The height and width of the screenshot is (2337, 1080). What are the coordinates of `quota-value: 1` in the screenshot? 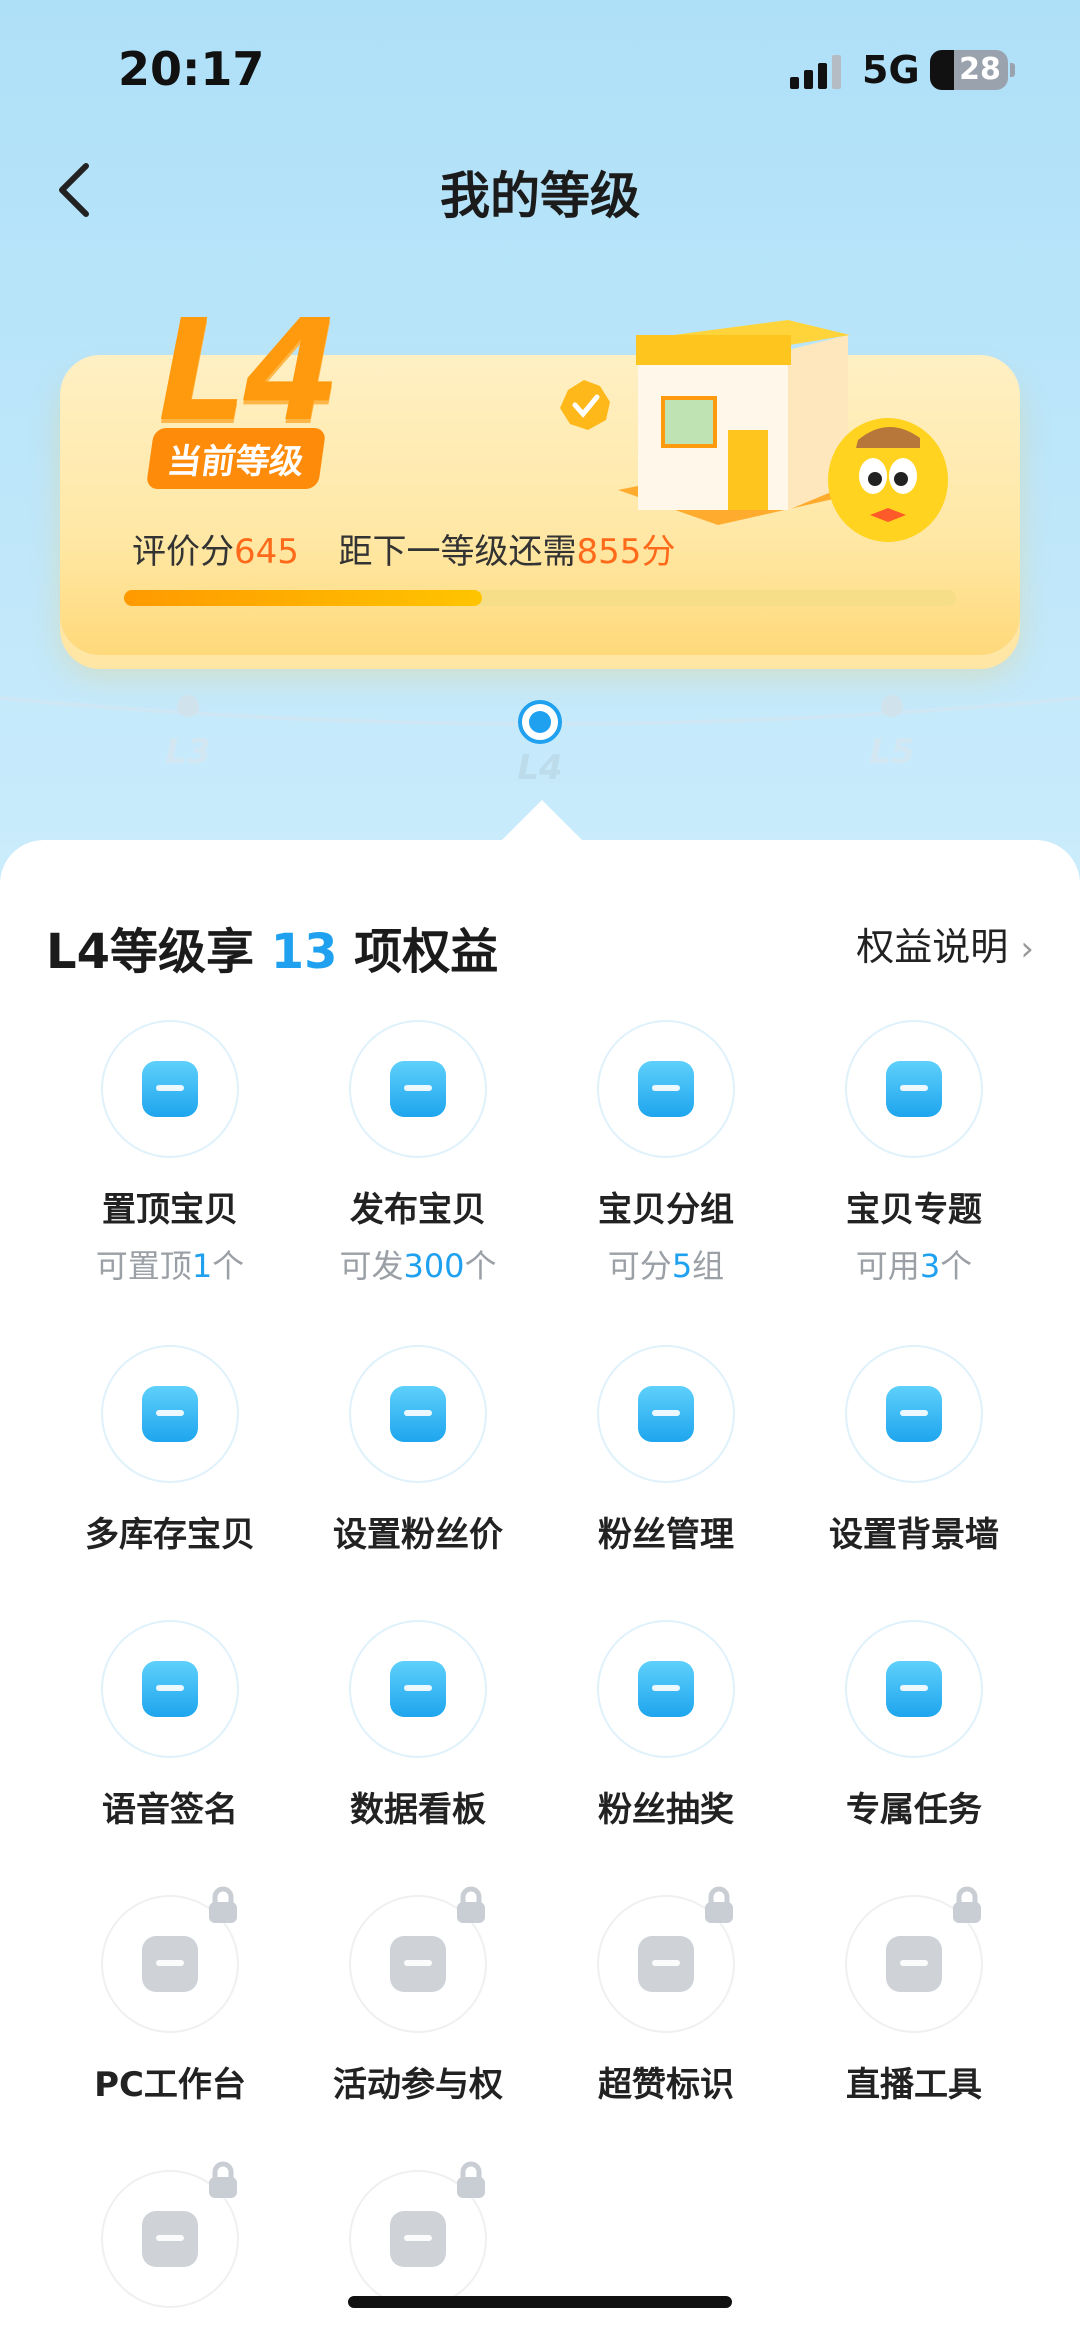 It's located at (202, 1266).